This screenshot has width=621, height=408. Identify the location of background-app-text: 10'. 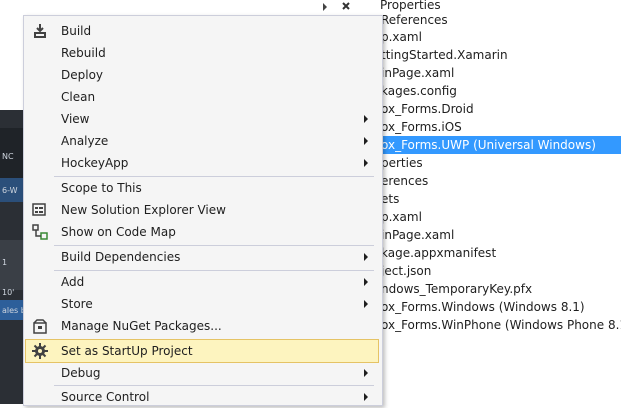
(8, 292).